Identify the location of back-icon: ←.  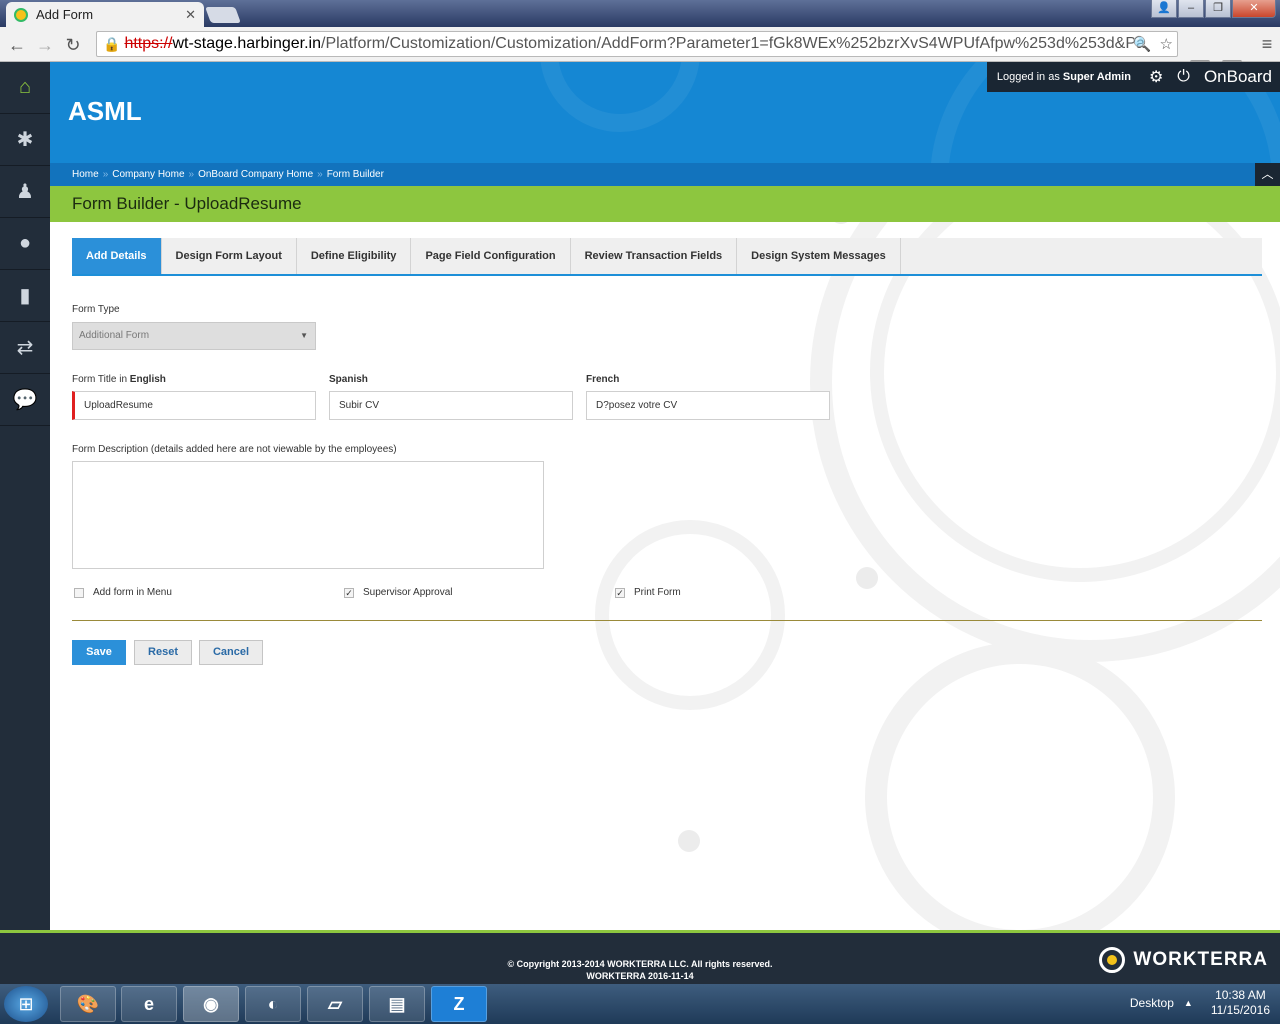
(17, 45).